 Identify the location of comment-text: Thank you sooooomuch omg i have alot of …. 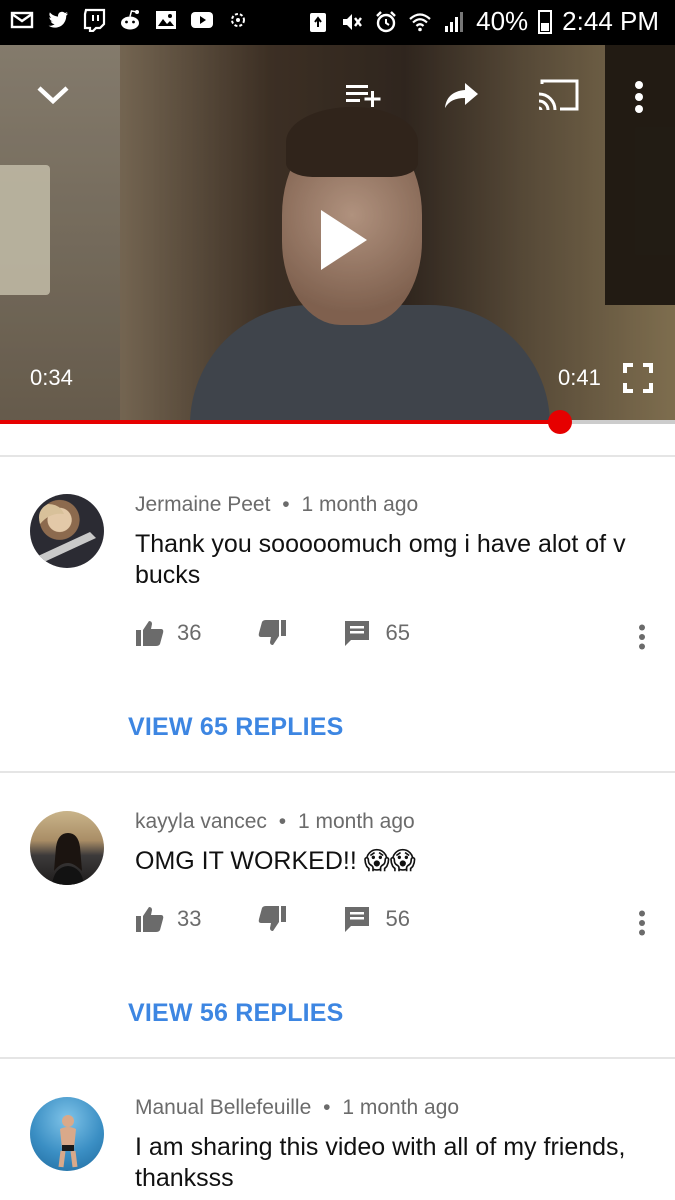
(380, 559).